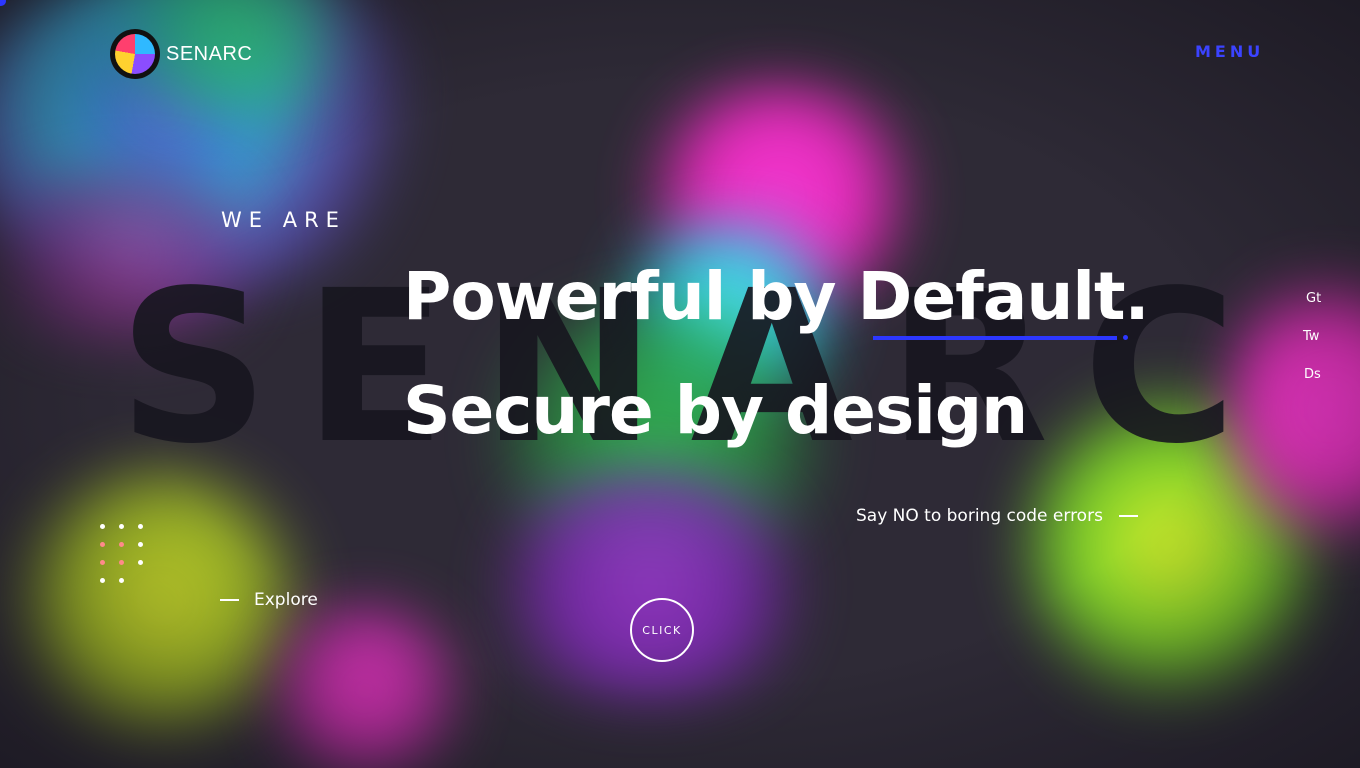  I want to click on explore-label: Explore, so click(286, 600).